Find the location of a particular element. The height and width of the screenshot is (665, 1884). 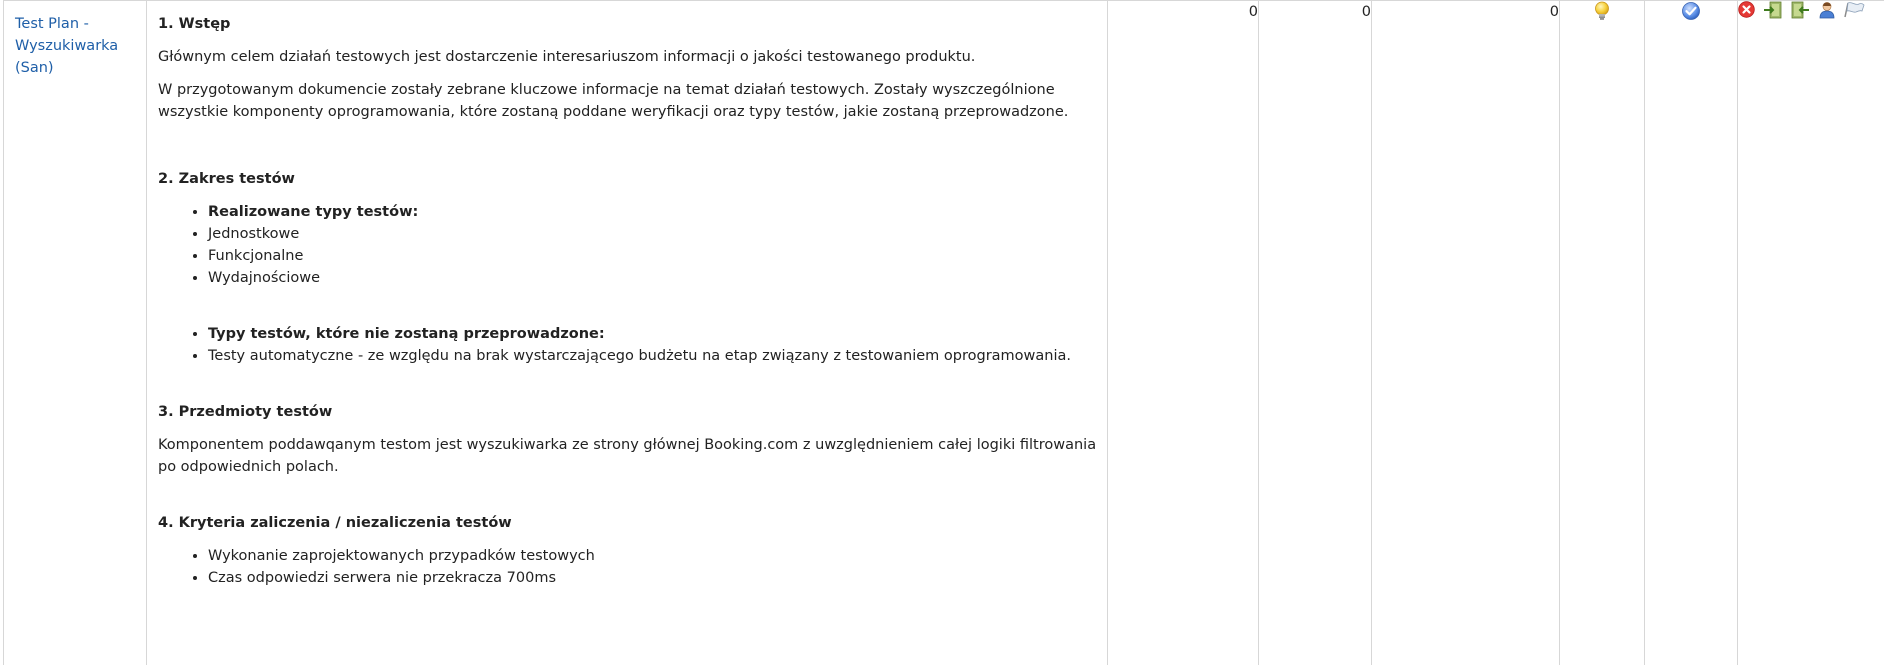

realized-test-types-label: Realizowane typy testów: is located at coordinates (652, 212).